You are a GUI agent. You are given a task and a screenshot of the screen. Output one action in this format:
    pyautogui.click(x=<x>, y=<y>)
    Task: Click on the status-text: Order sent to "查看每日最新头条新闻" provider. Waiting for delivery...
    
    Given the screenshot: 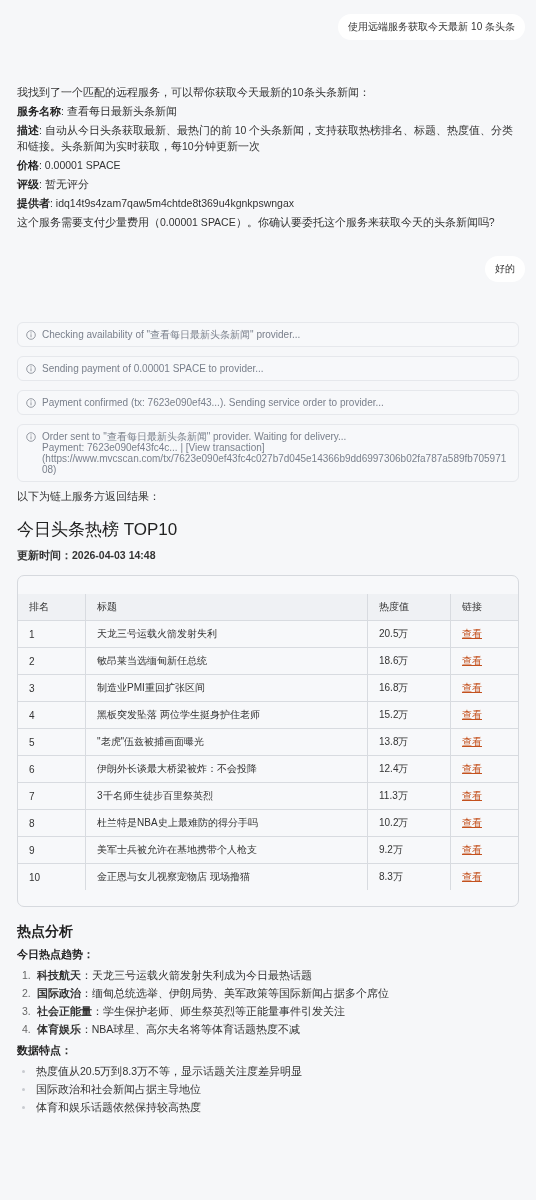 What is the action you would take?
    pyautogui.click(x=195, y=436)
    